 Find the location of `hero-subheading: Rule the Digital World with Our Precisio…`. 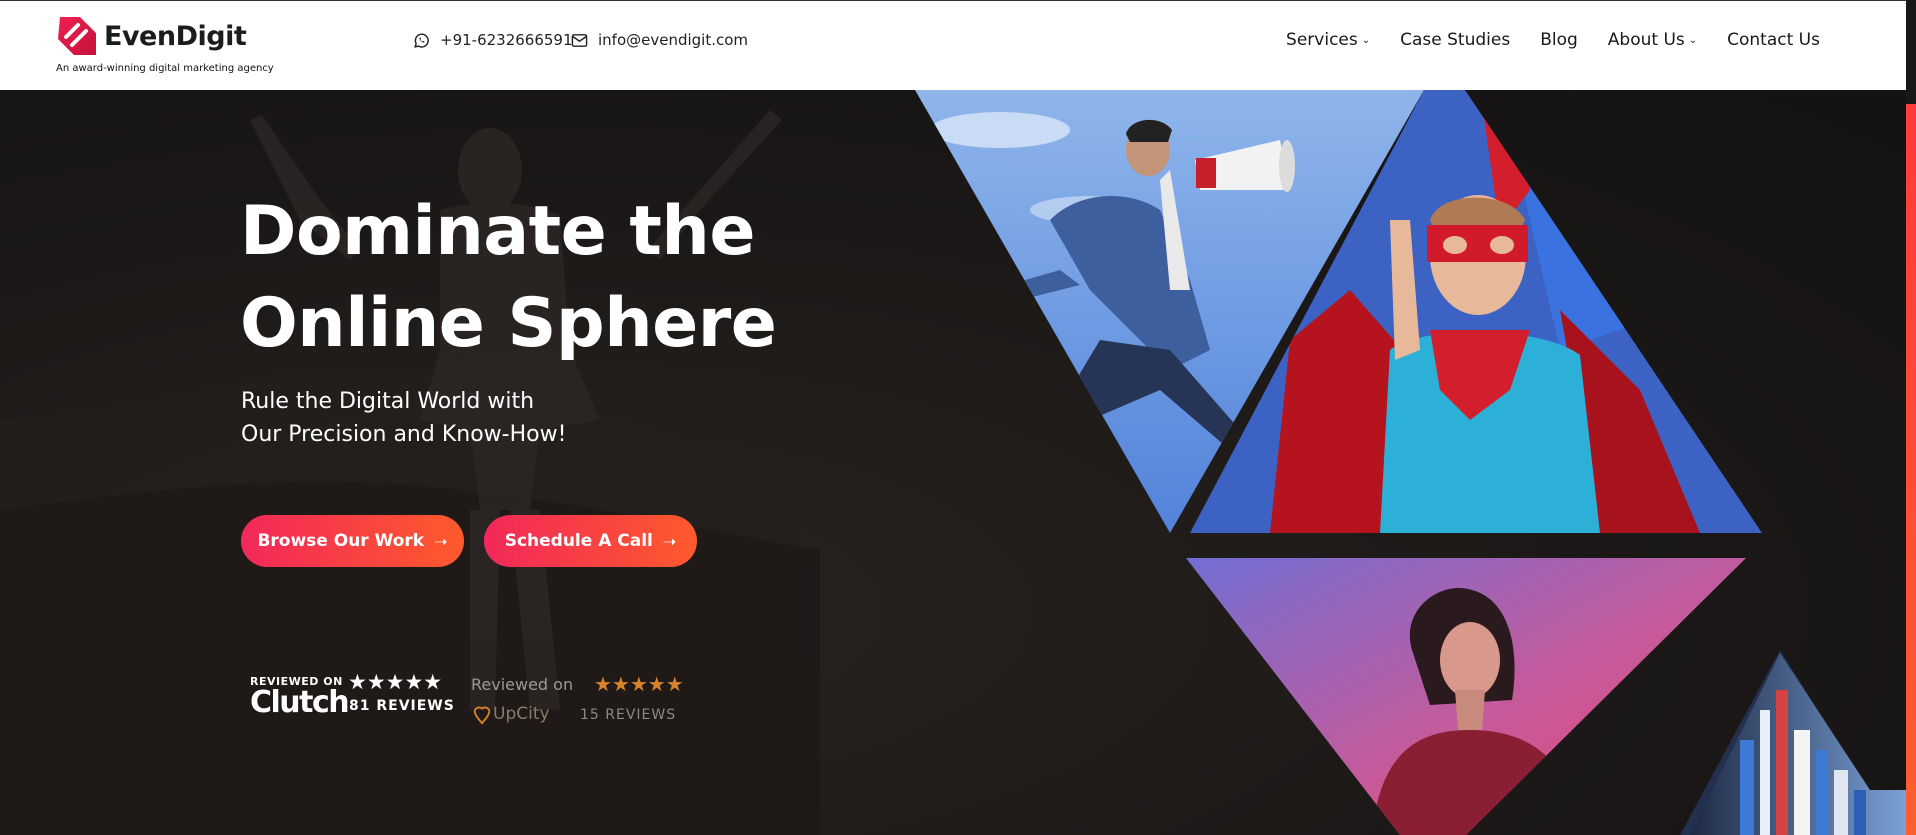

hero-subheading: Rule the Digital World with Our Precisio… is located at coordinates (403, 418).